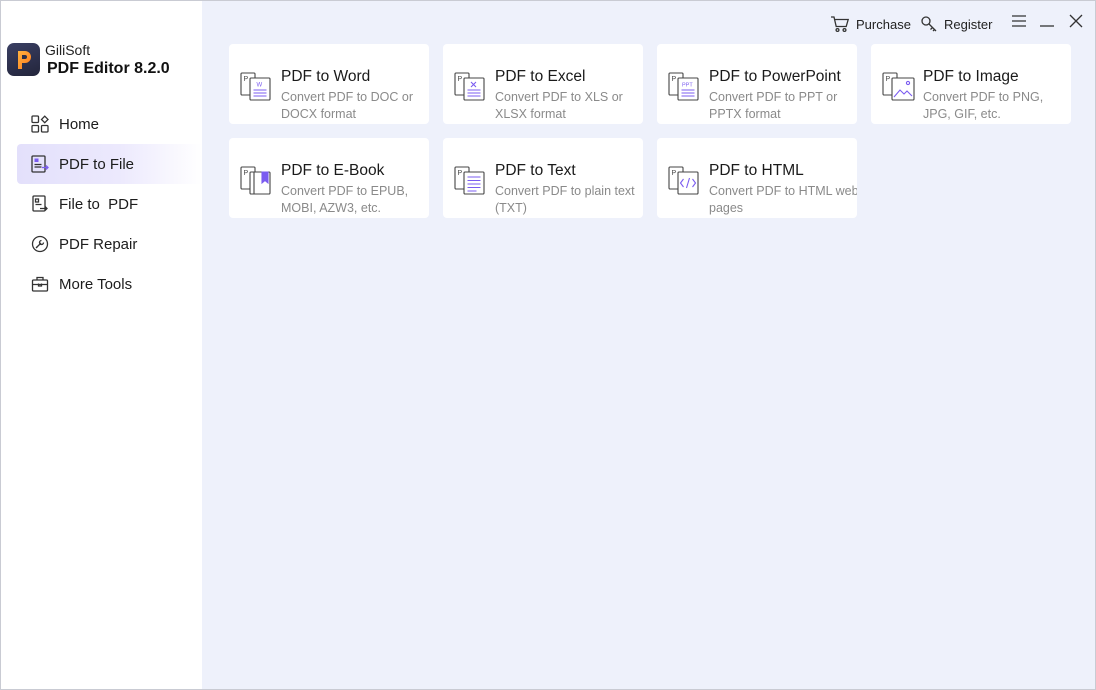  What do you see at coordinates (40, 244) in the screenshot?
I see `repair-icon` at bounding box center [40, 244].